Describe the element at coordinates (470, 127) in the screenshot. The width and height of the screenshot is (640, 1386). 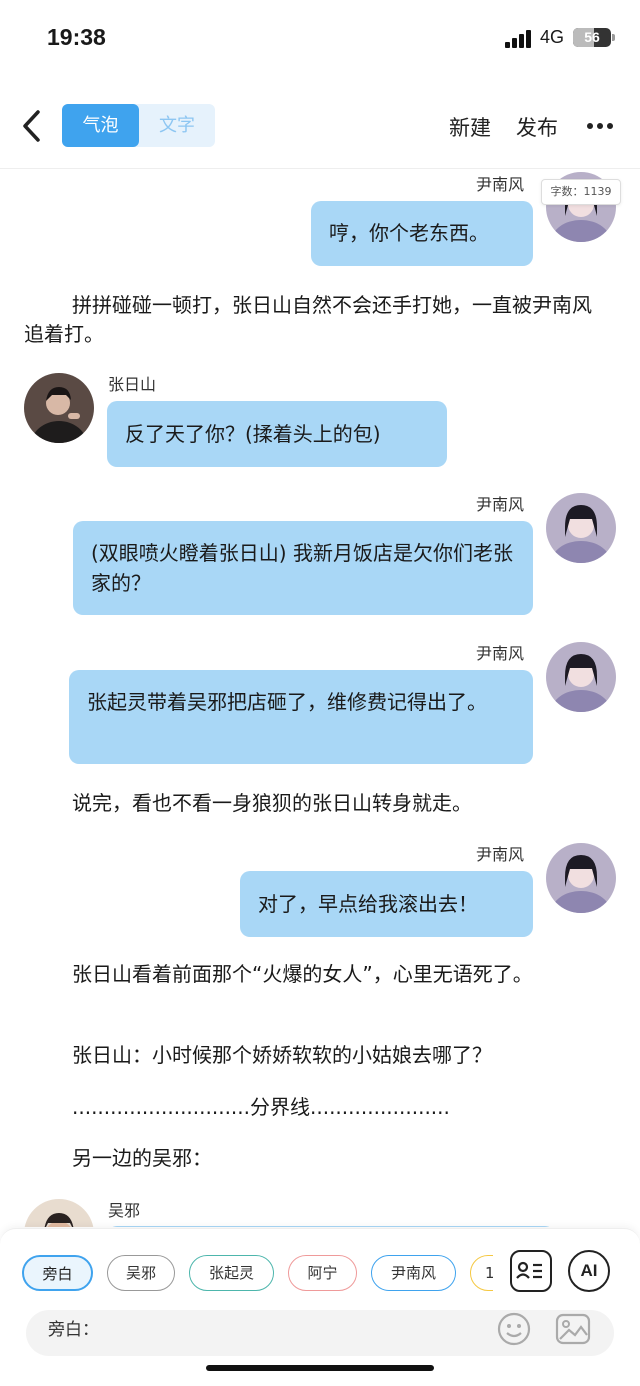
I see `new-button: 新建` at that location.